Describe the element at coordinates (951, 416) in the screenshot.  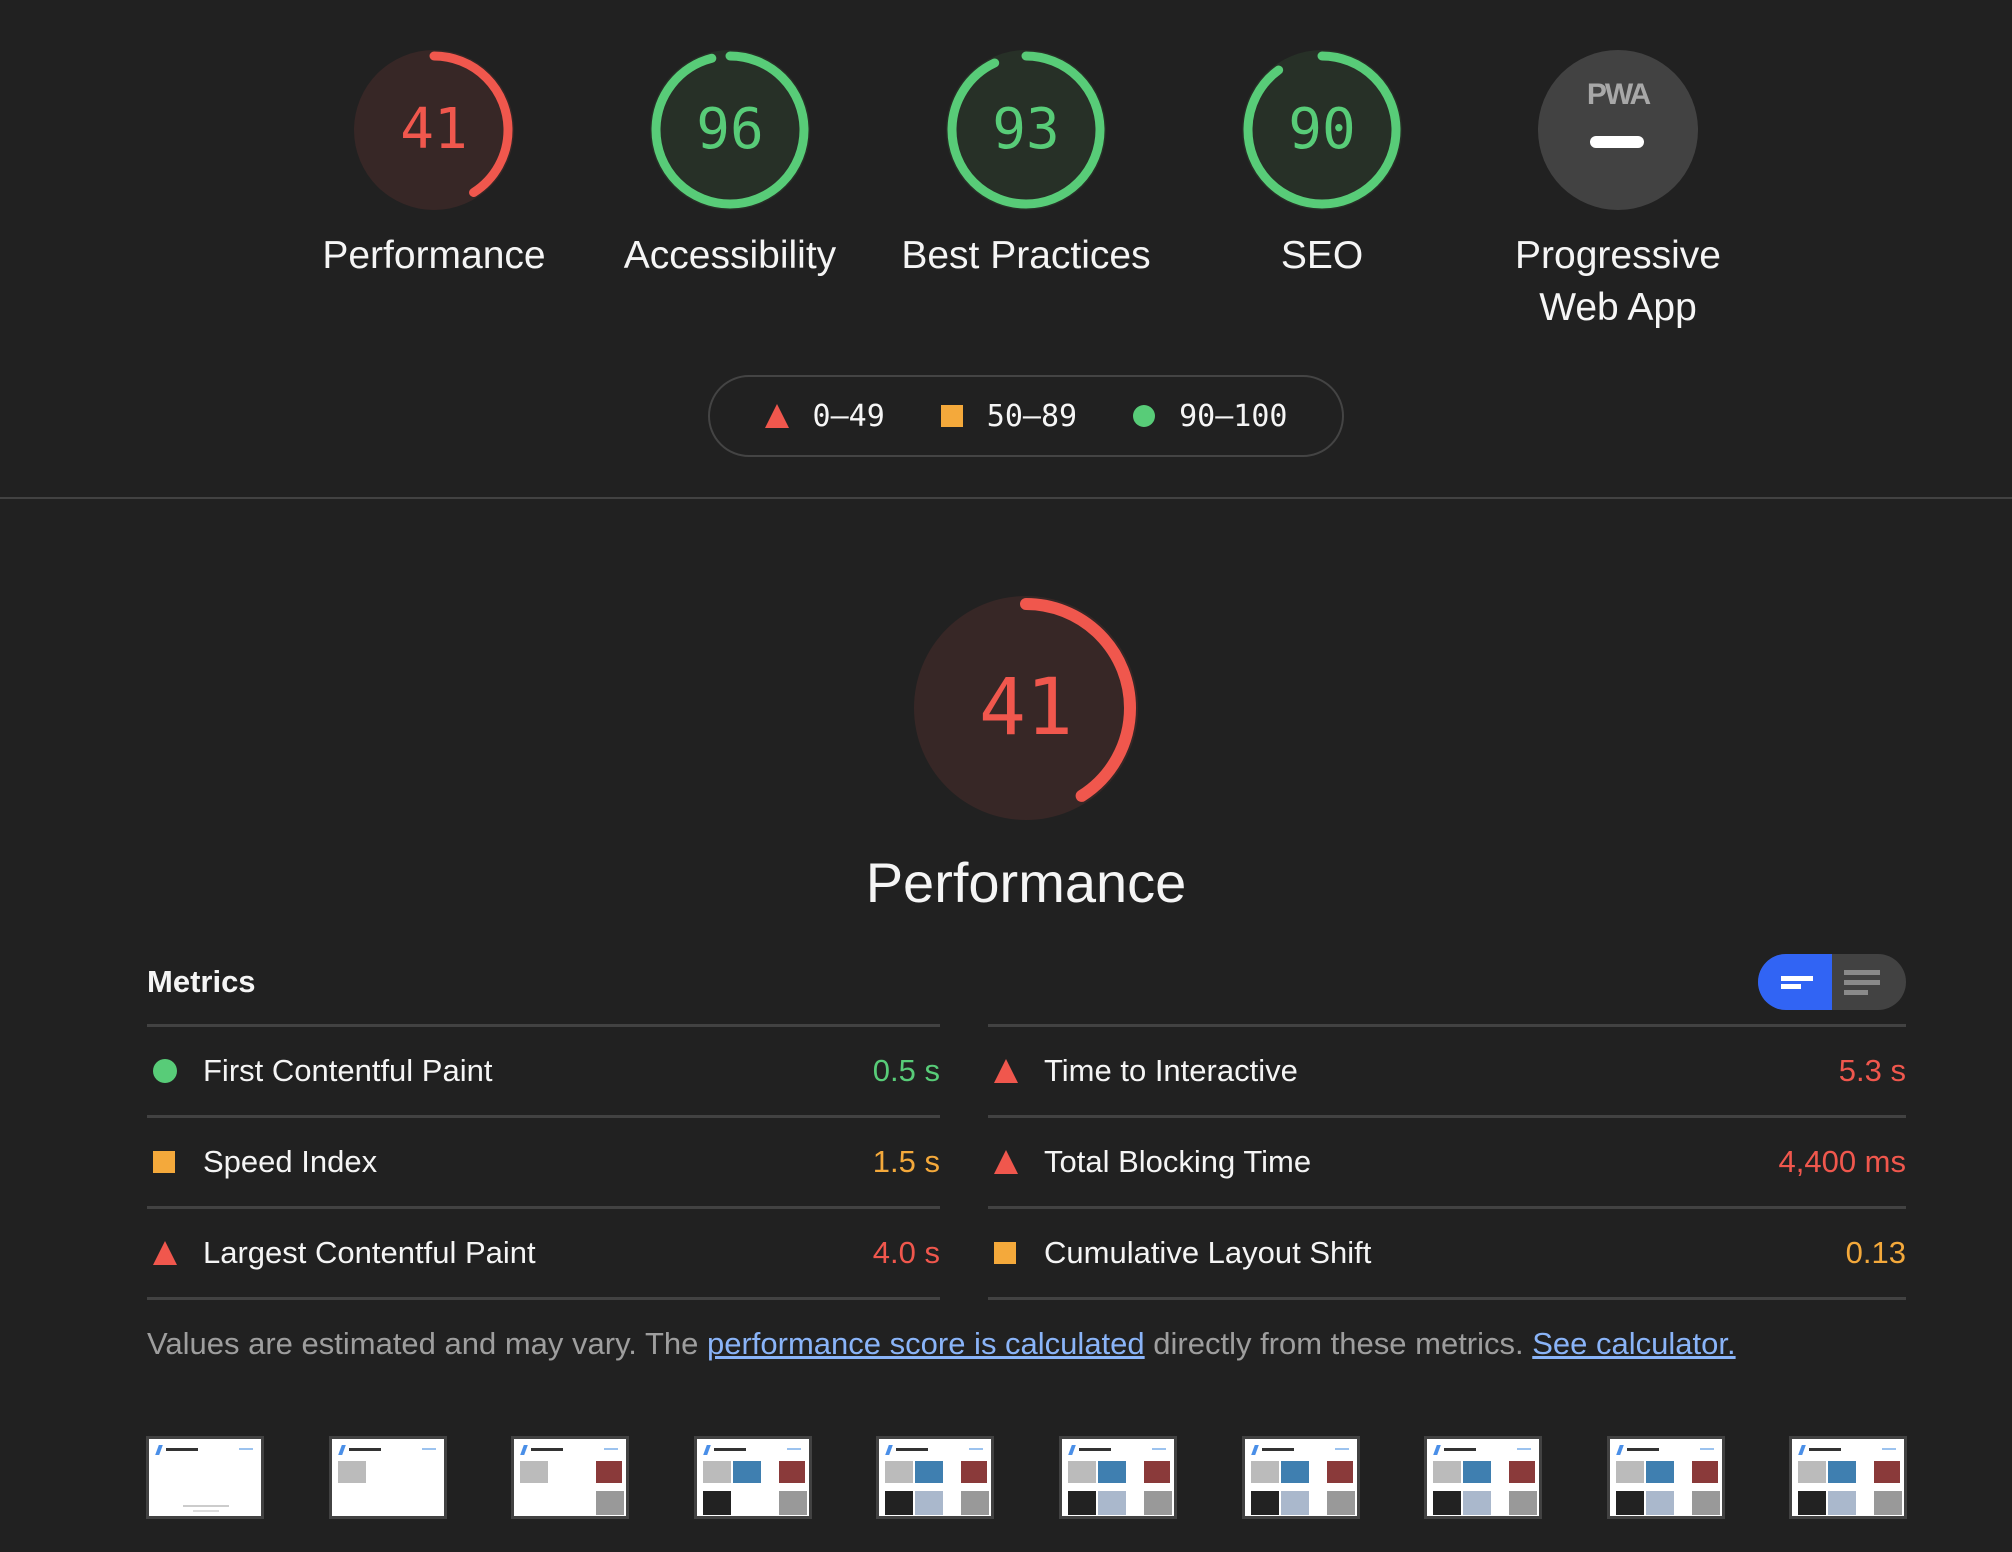
I see `square-icon` at that location.